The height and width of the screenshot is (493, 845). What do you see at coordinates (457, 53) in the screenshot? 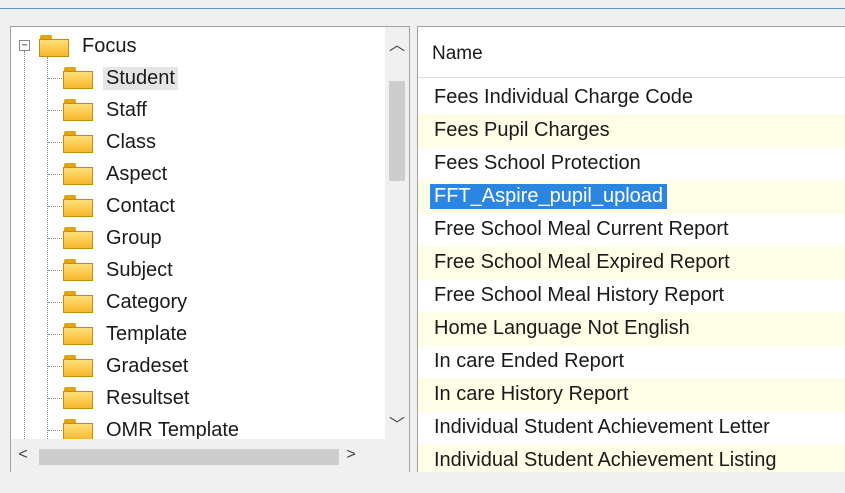
I see `column-header-label: Name` at bounding box center [457, 53].